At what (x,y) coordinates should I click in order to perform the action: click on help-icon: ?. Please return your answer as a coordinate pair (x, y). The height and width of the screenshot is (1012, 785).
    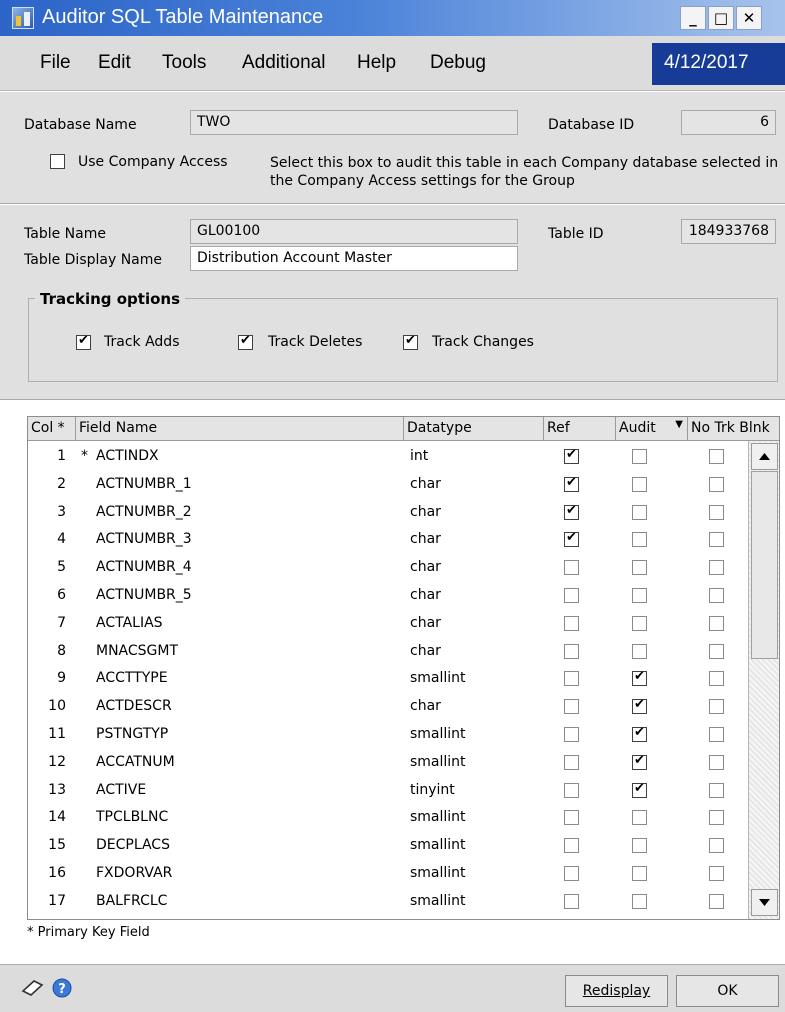
    Looking at the image, I should click on (62, 988).